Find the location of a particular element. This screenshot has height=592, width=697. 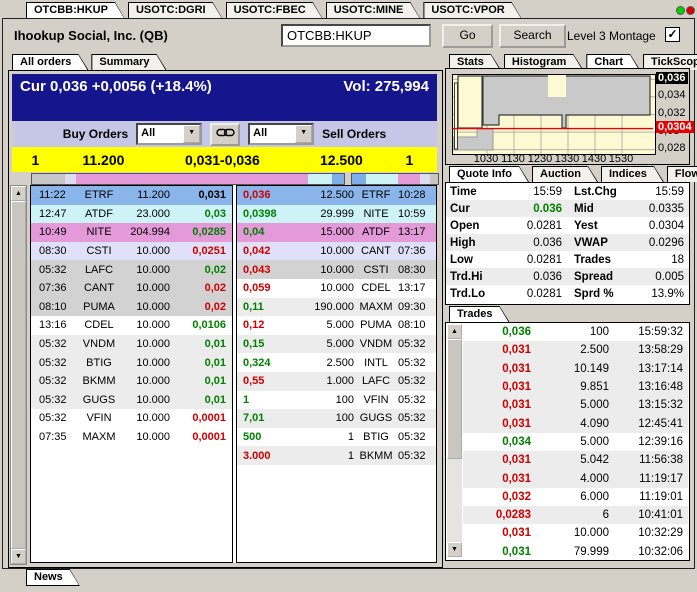

bid-row-etrf: 11:22 ETRF 11.200 0,031 is located at coordinates (131, 195).